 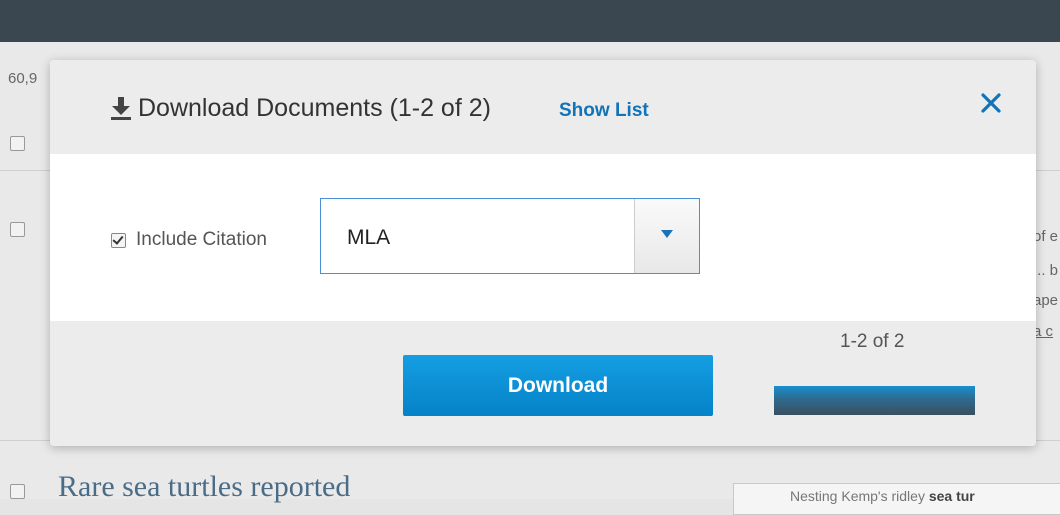 What do you see at coordinates (951, 496) in the screenshot?
I see `snippet-highlight: sea tur` at bounding box center [951, 496].